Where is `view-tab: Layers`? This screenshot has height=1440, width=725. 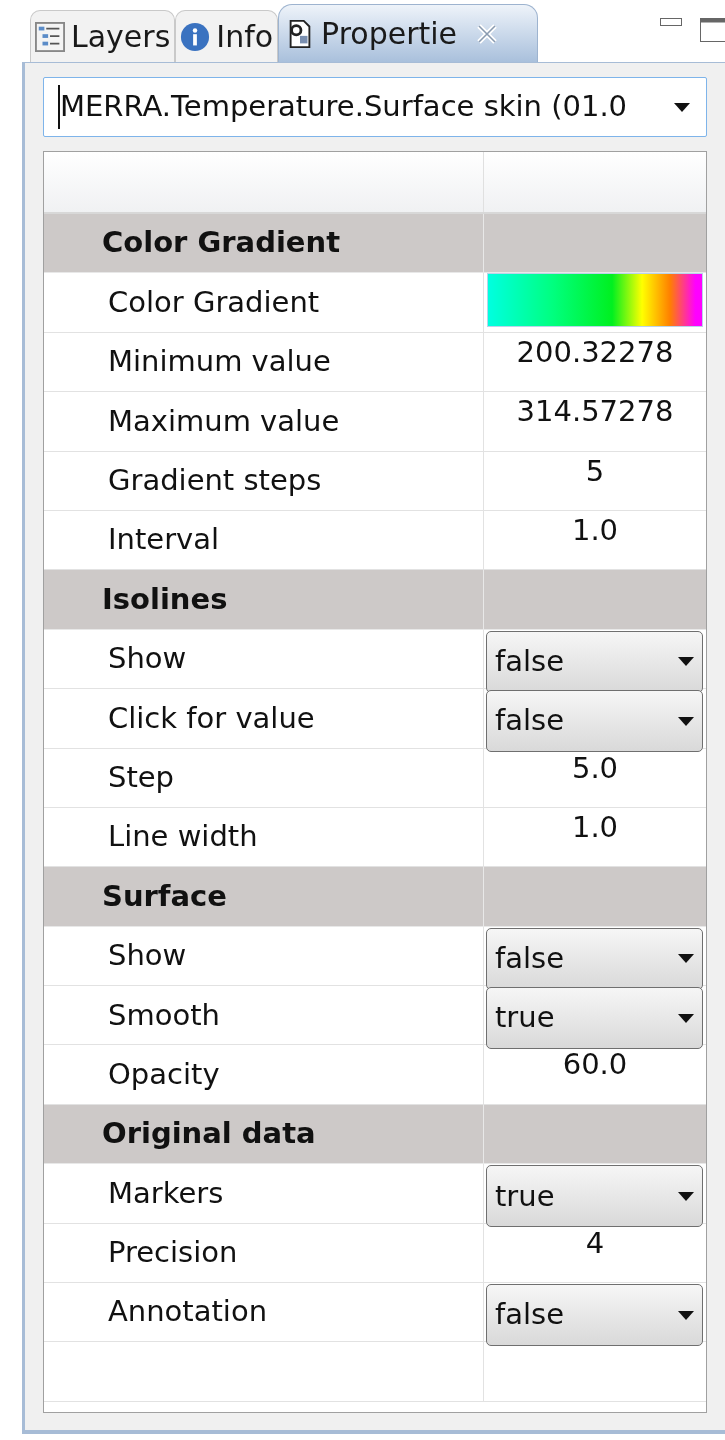 view-tab: Layers is located at coordinates (103, 36).